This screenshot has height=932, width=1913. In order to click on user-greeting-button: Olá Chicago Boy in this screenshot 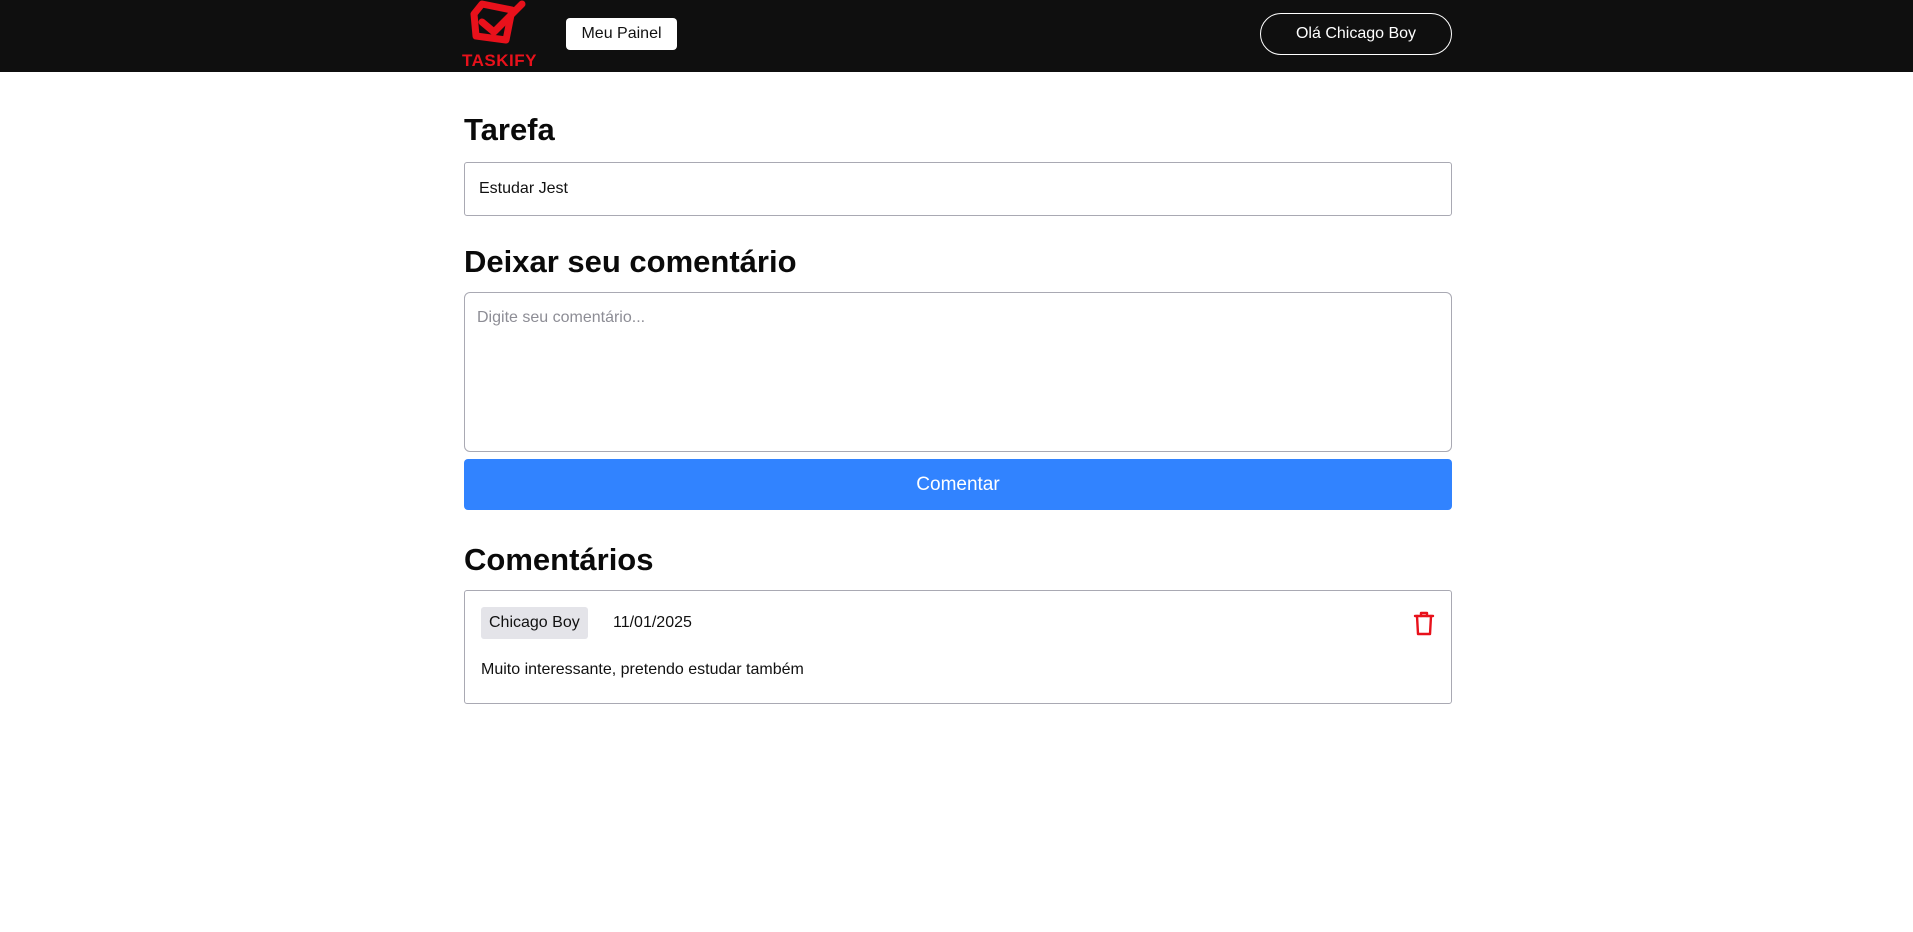, I will do `click(1356, 34)`.